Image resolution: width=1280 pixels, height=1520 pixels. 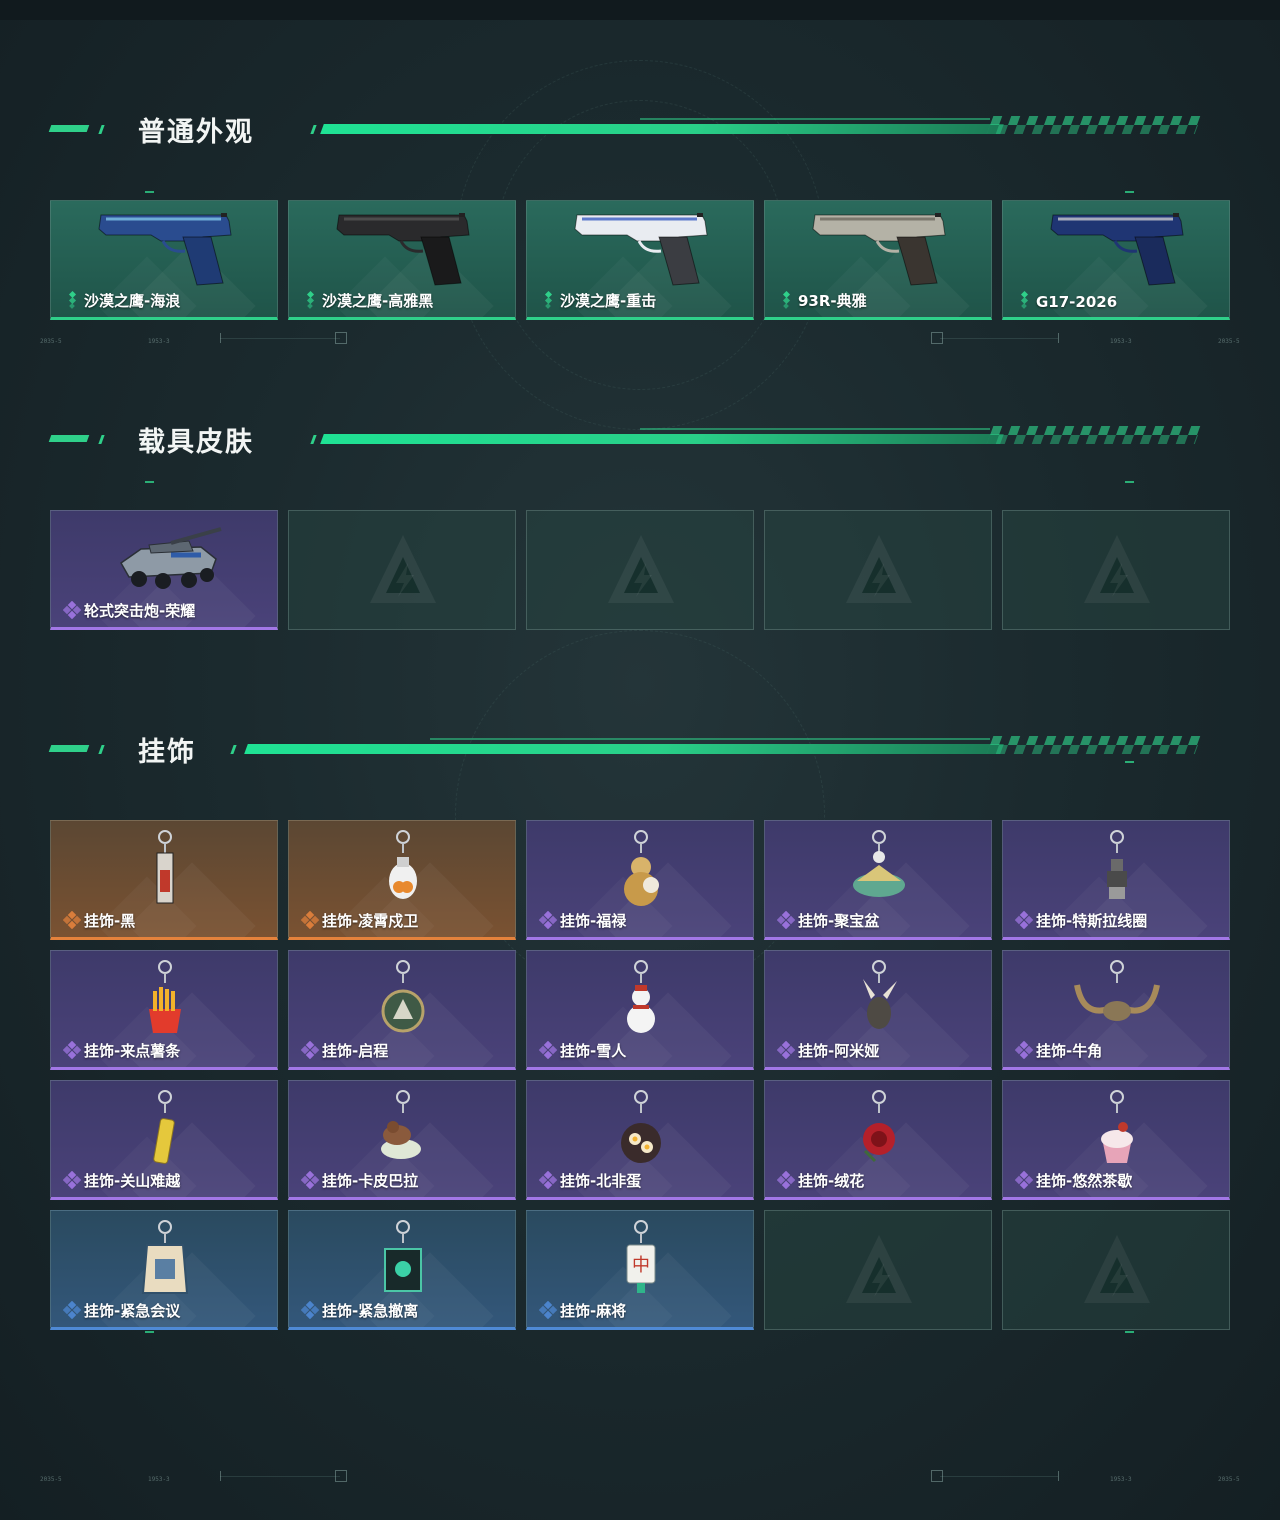 I want to click on item-card: 挂饰-阿米娅, so click(x=878, y=1010).